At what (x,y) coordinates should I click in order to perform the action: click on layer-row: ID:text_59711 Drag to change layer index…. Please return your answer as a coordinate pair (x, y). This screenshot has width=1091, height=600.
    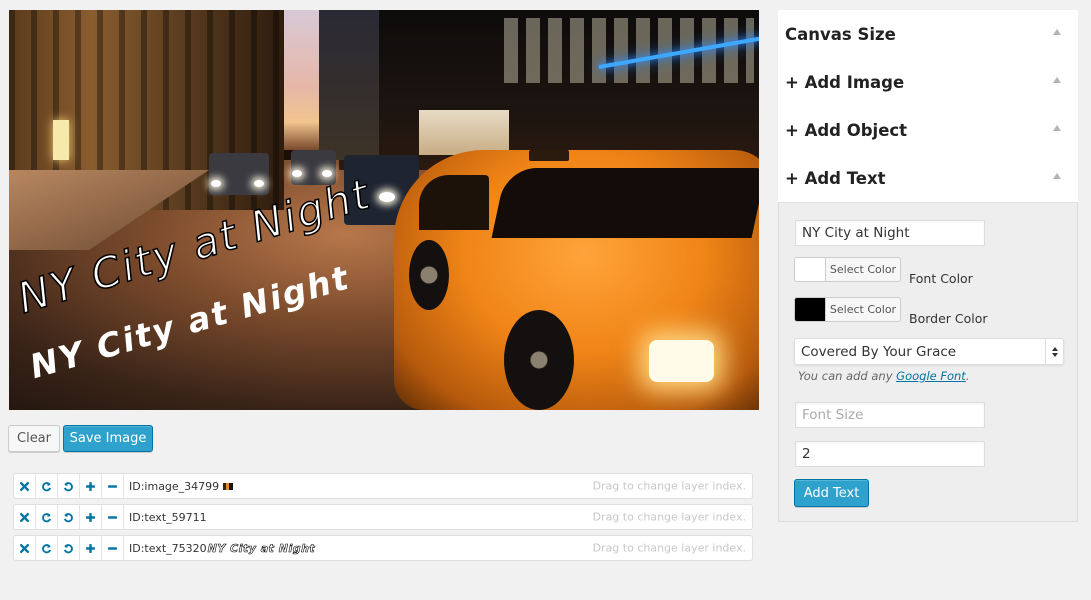
    Looking at the image, I should click on (383, 517).